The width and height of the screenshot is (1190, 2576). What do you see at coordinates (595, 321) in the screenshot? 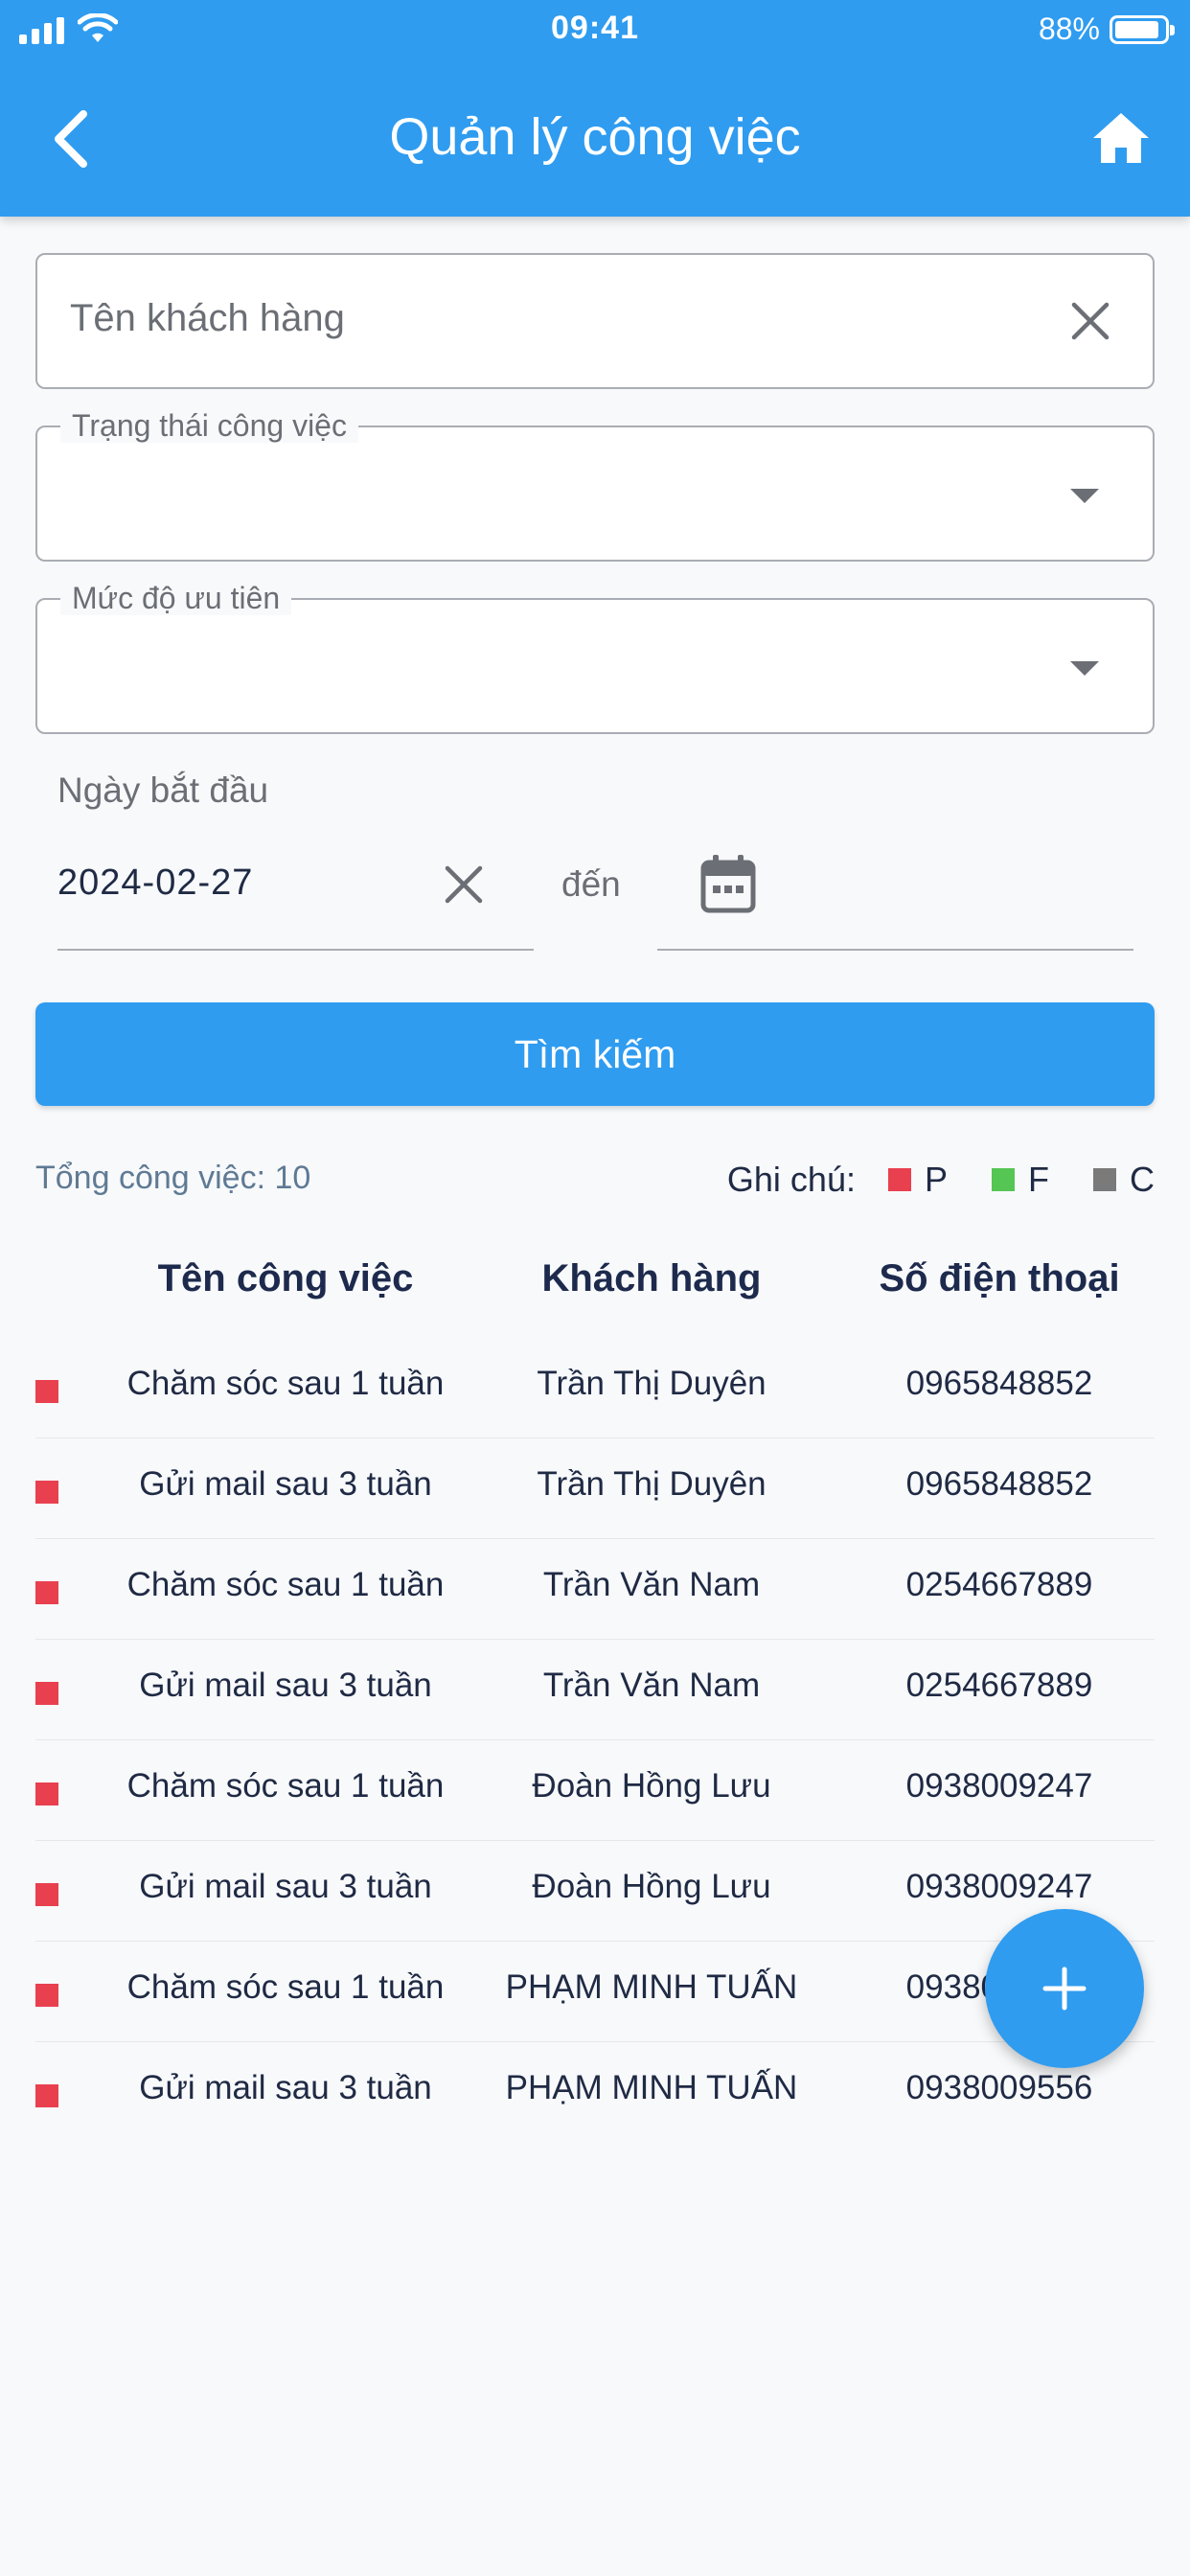
I see `customer-name-field: Tên khách hàng` at bounding box center [595, 321].